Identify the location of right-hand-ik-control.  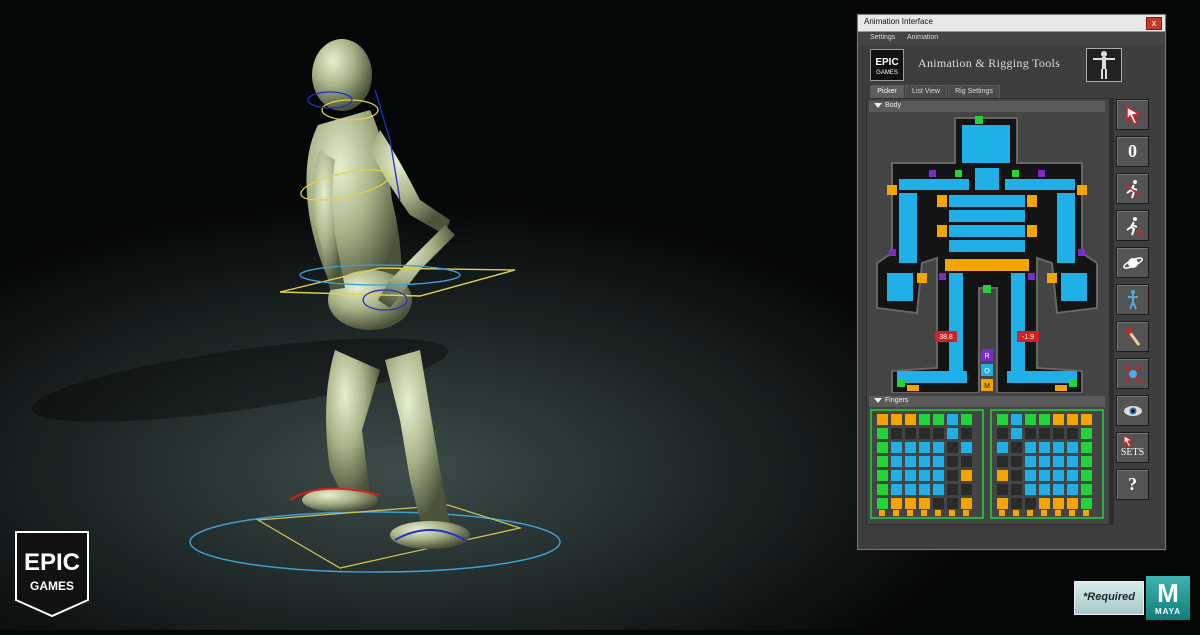
(1052, 278).